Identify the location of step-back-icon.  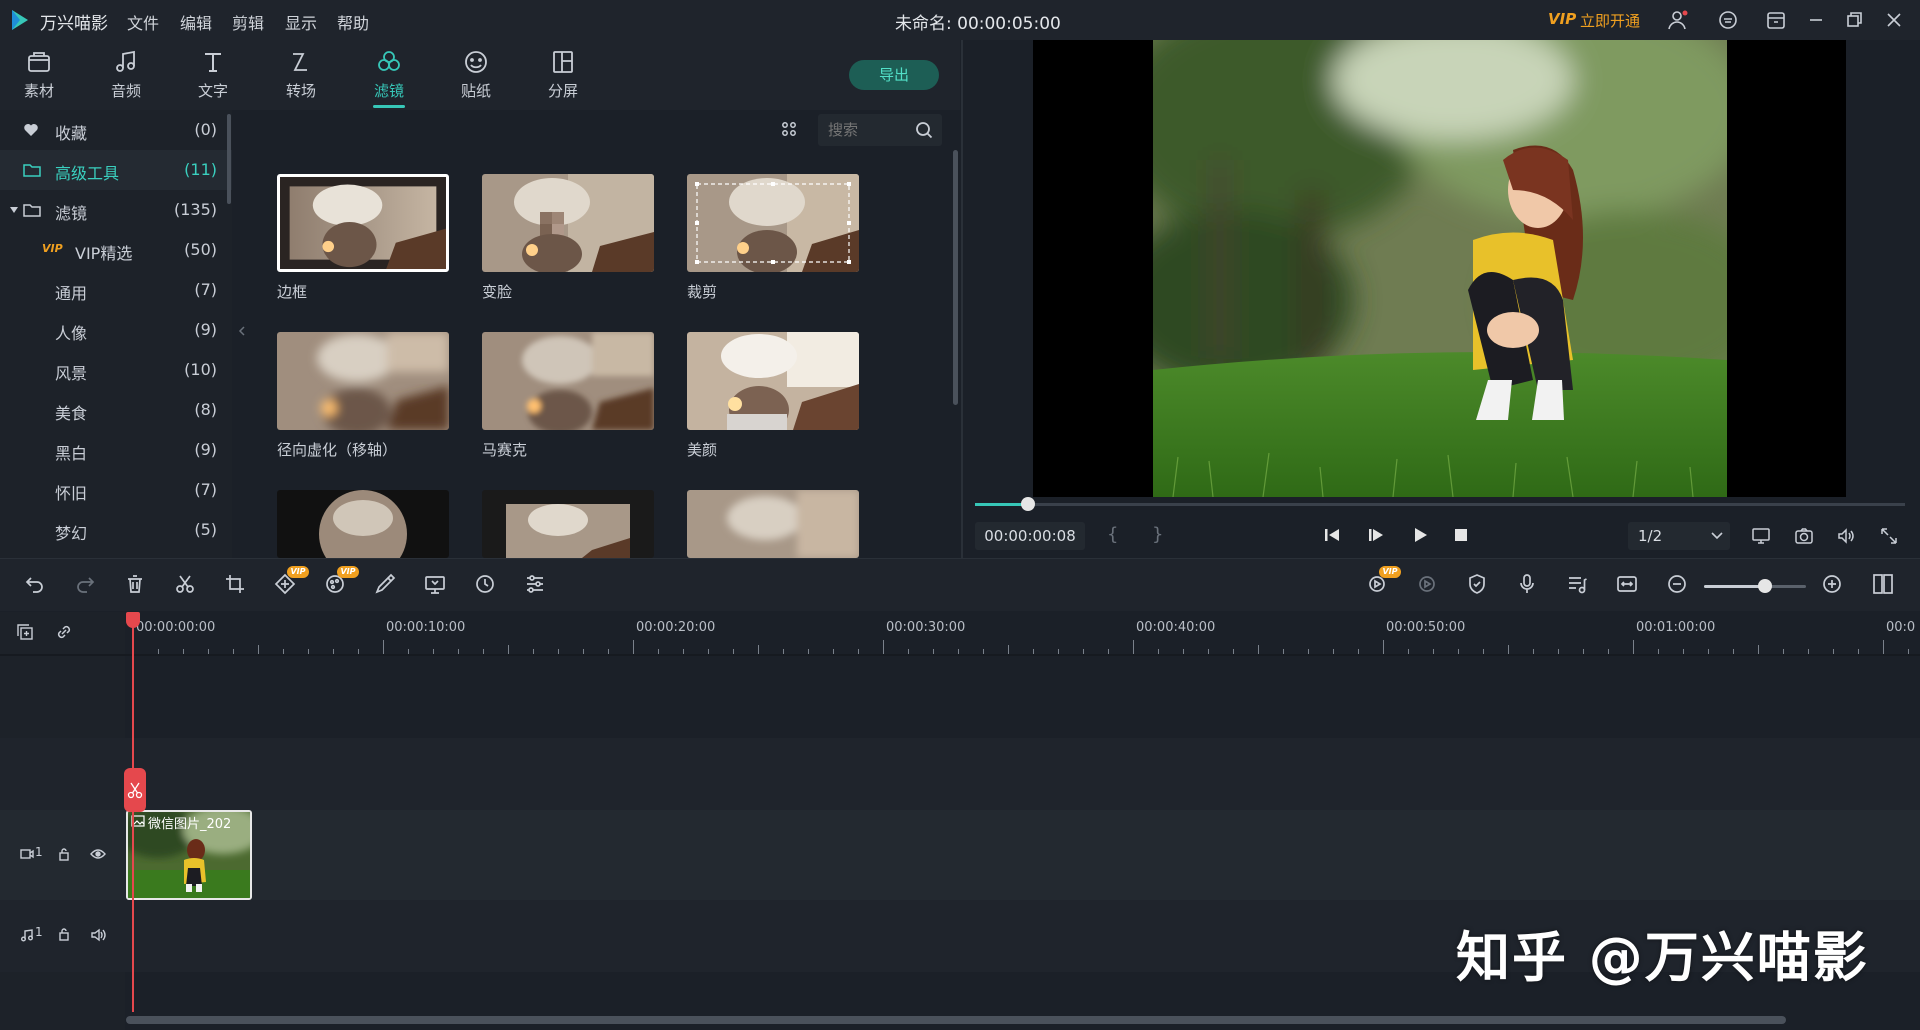
(1332, 535).